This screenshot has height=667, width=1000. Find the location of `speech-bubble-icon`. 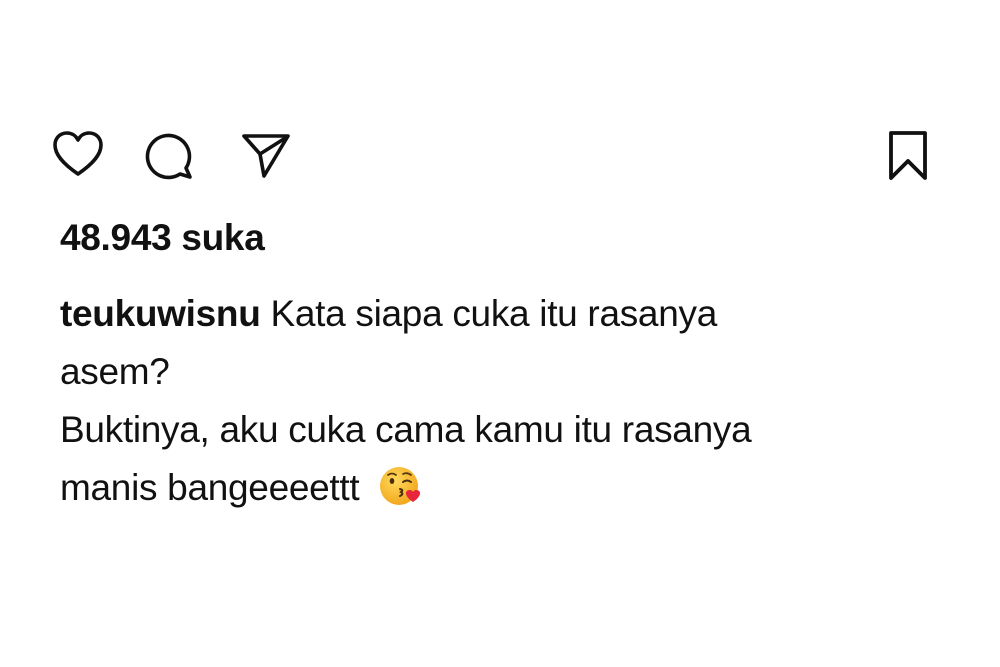

speech-bubble-icon is located at coordinates (168, 156).